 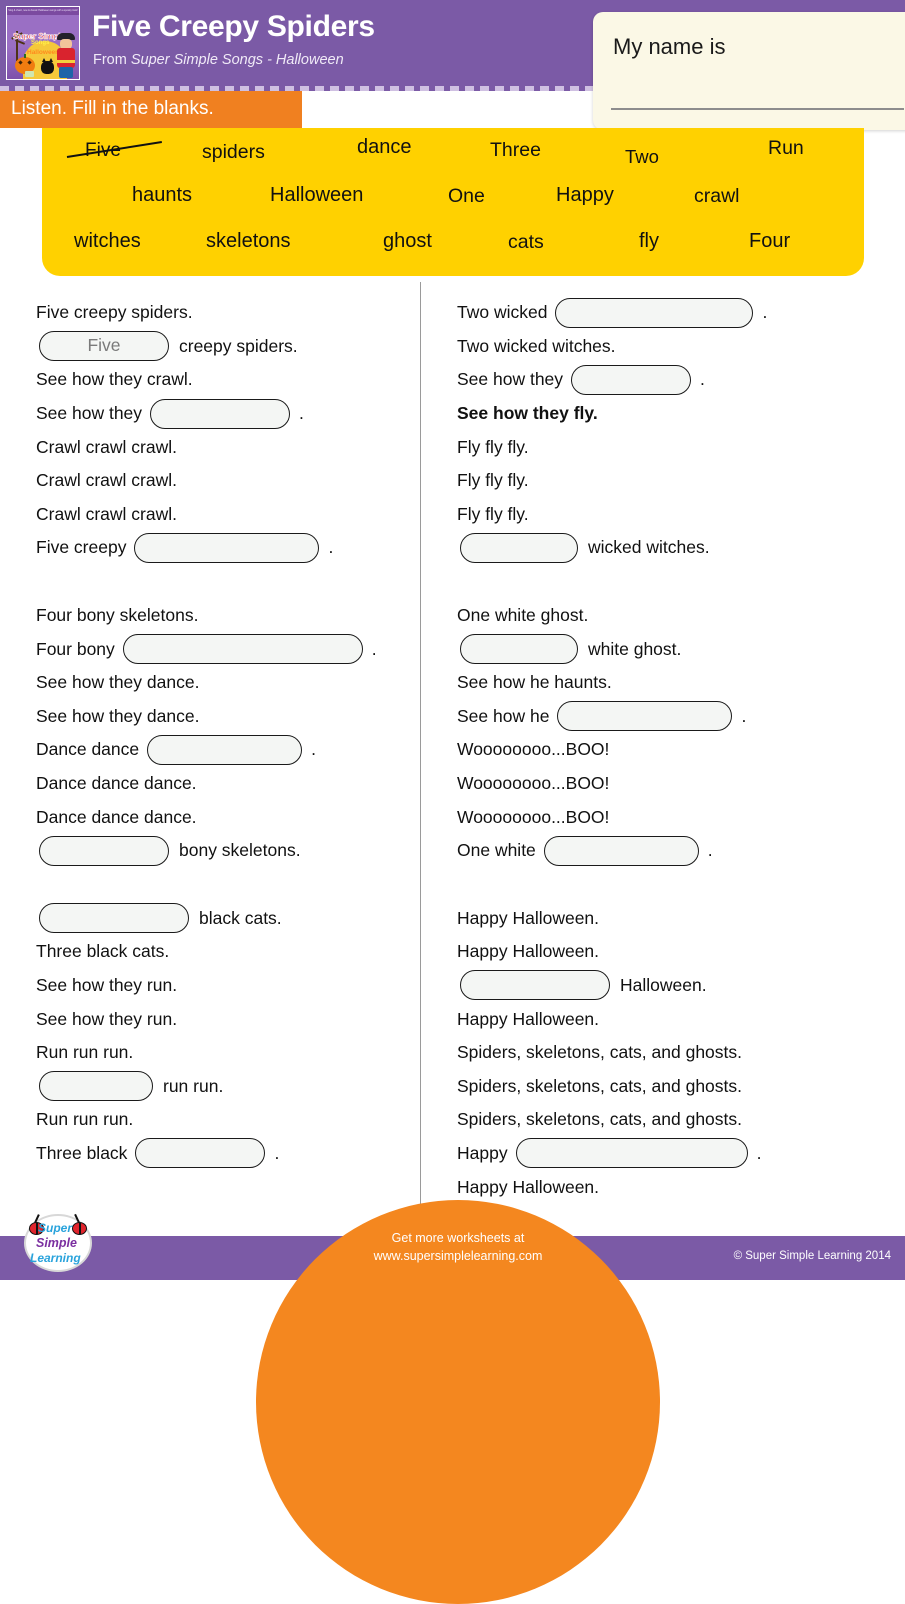 What do you see at coordinates (642, 157) in the screenshot?
I see `word-bank-word: Two` at bounding box center [642, 157].